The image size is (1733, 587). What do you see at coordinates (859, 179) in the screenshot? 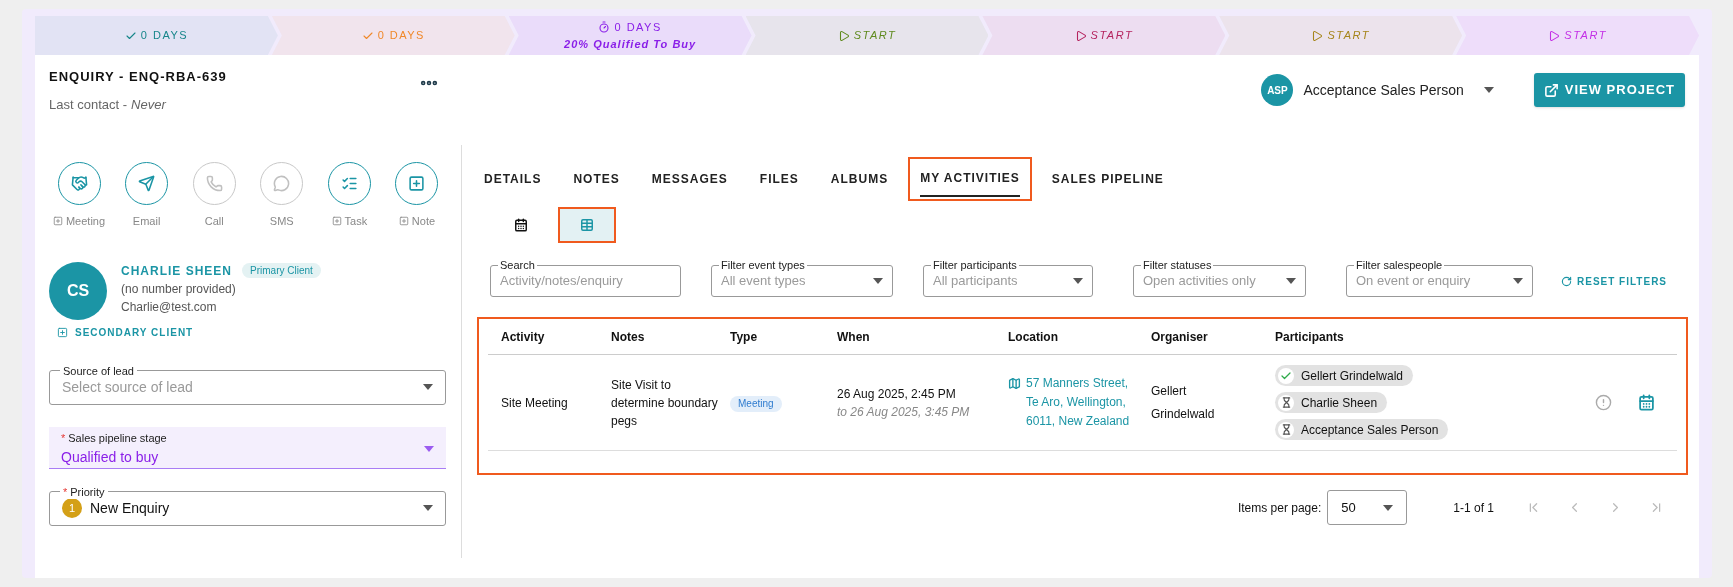
I see `tab: ALBUMS` at bounding box center [859, 179].